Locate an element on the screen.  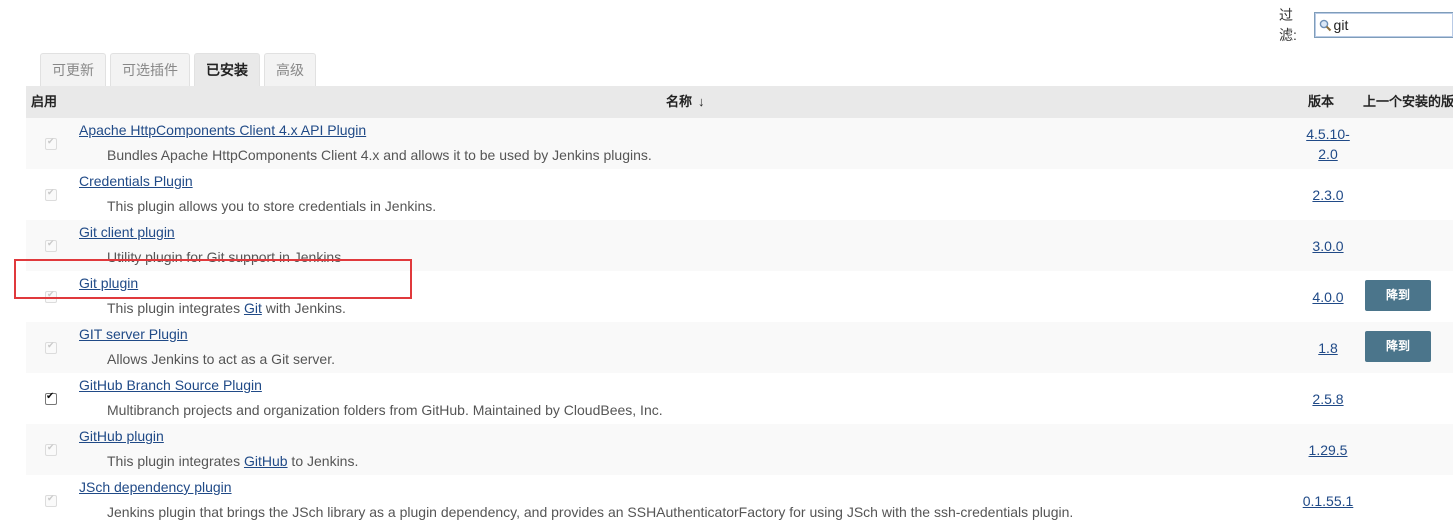
tab-bar: 可更新 可选插件 已安装 高级 is located at coordinates (180, 69).